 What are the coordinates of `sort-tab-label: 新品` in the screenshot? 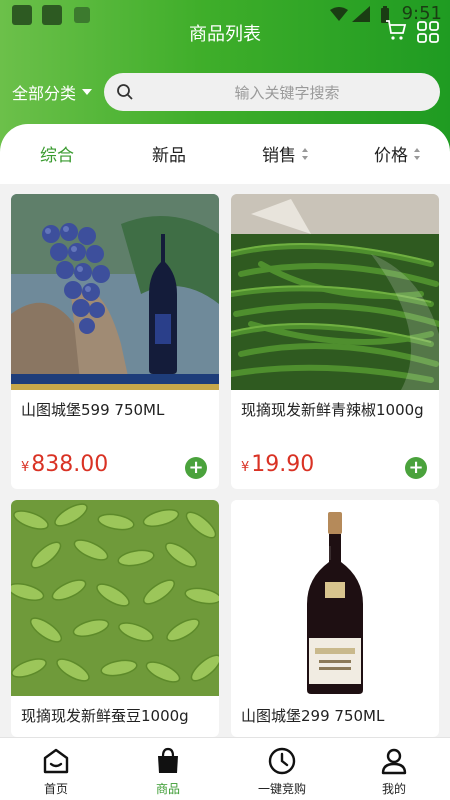 It's located at (169, 156).